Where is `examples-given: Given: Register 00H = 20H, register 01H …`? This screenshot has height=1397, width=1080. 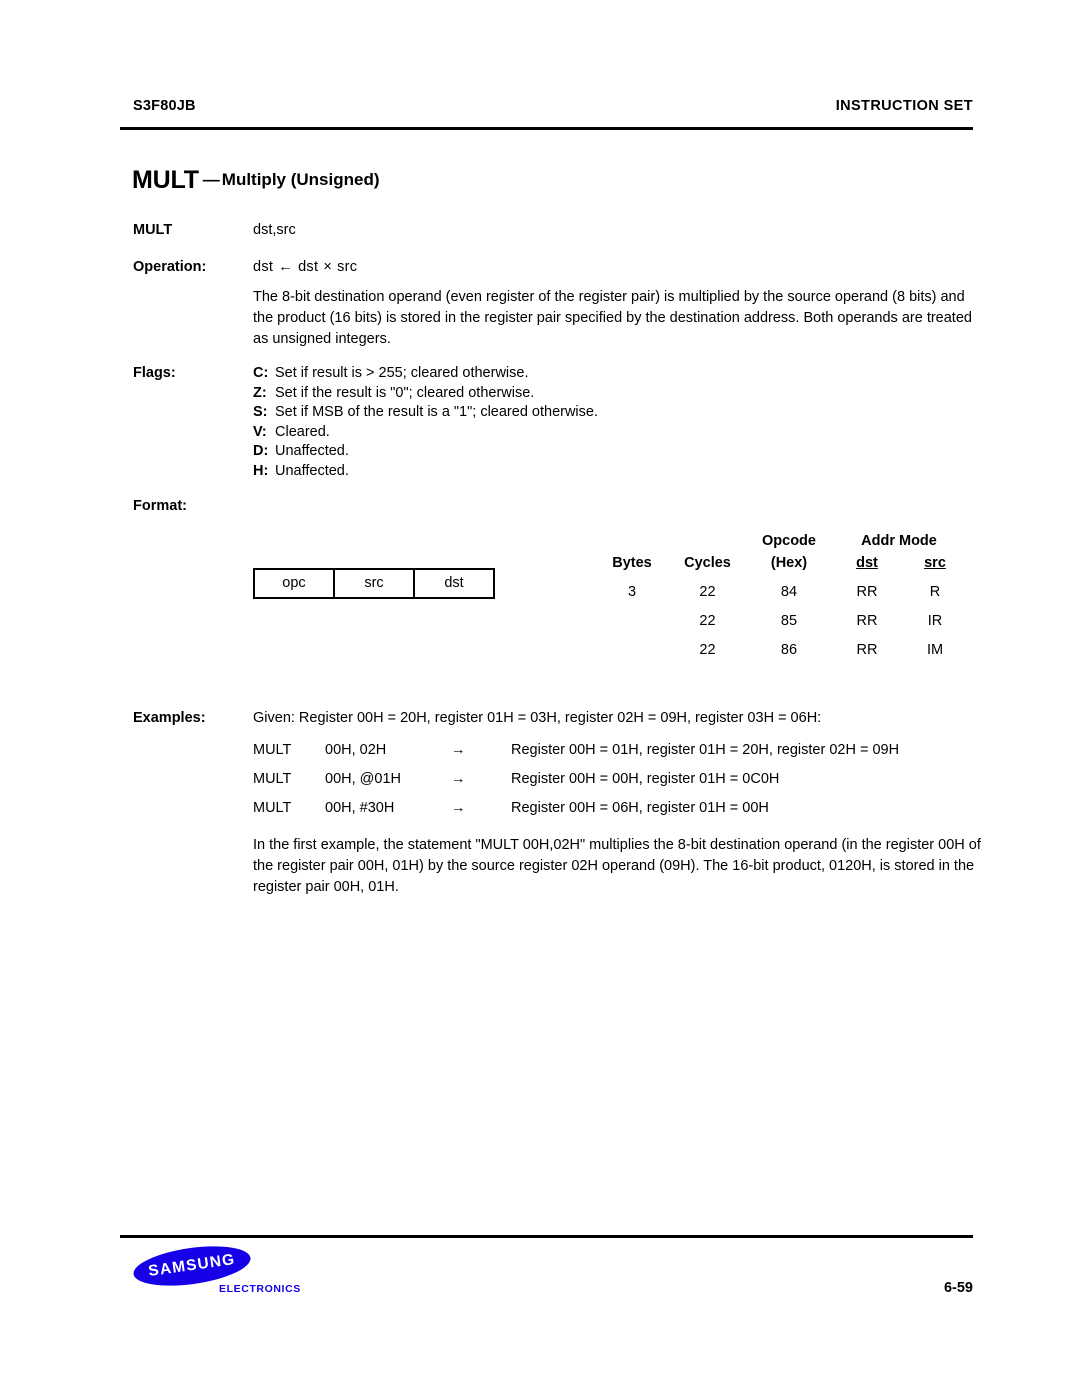
examples-given: Given: Register 00H = 20H, register 01H … is located at coordinates (537, 718).